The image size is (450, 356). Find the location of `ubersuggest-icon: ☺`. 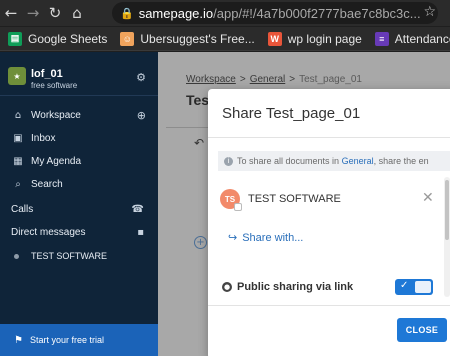

ubersuggest-icon: ☺ is located at coordinates (127, 38).